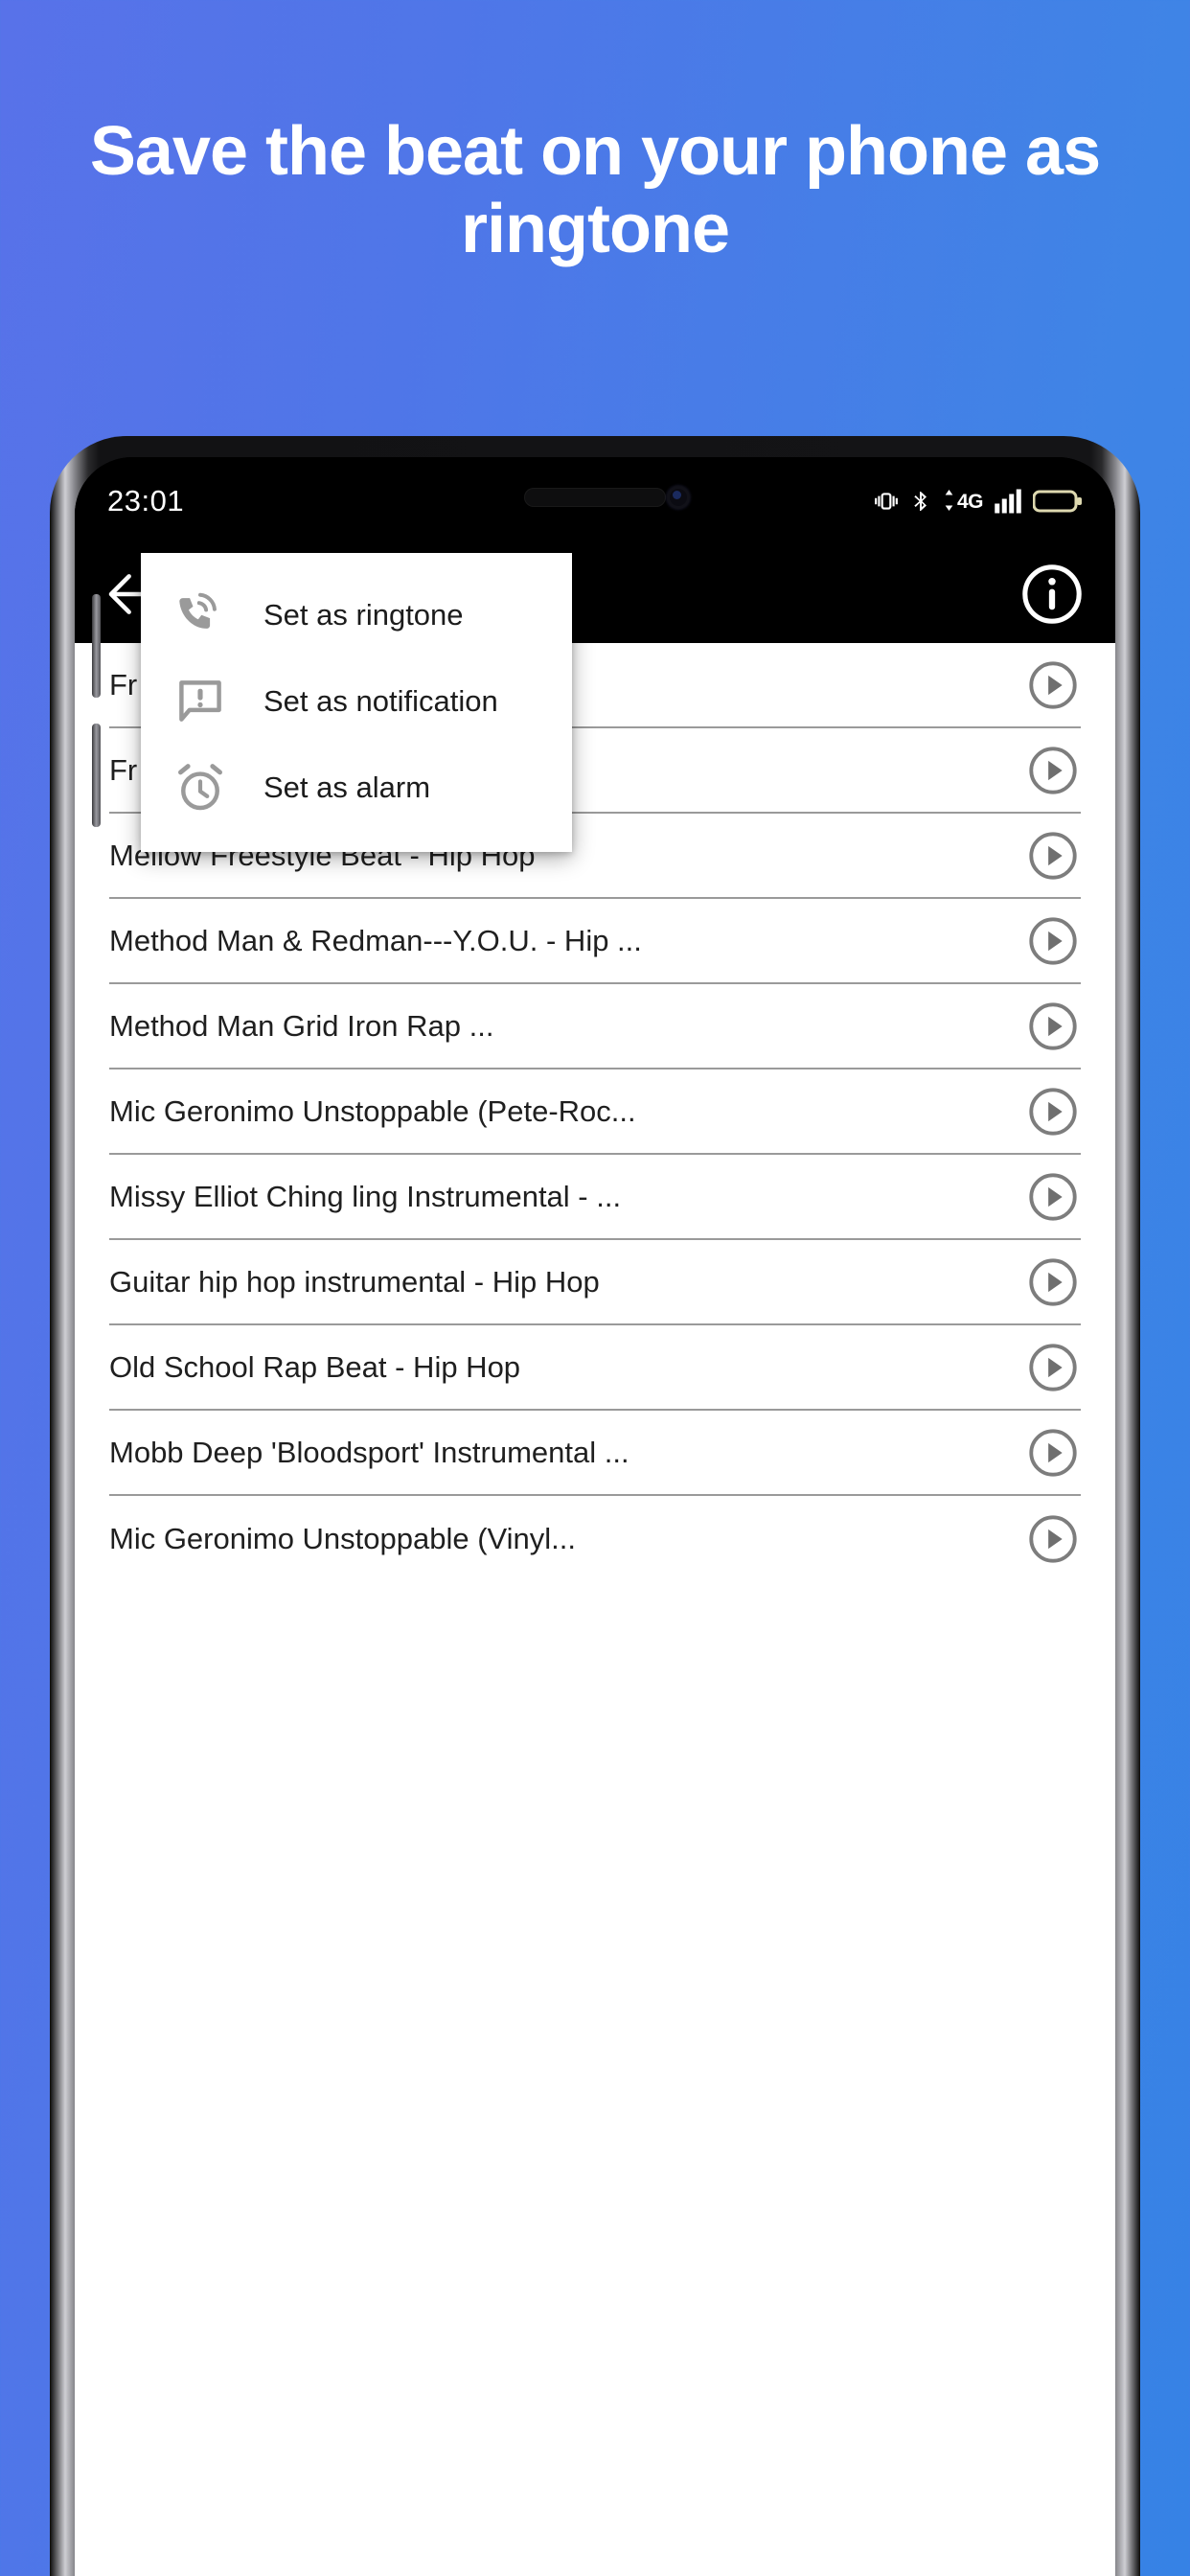 Image resolution: width=1190 pixels, height=2576 pixels. I want to click on menu-item-set-as-alarm: Set as alarm, so click(357, 788).